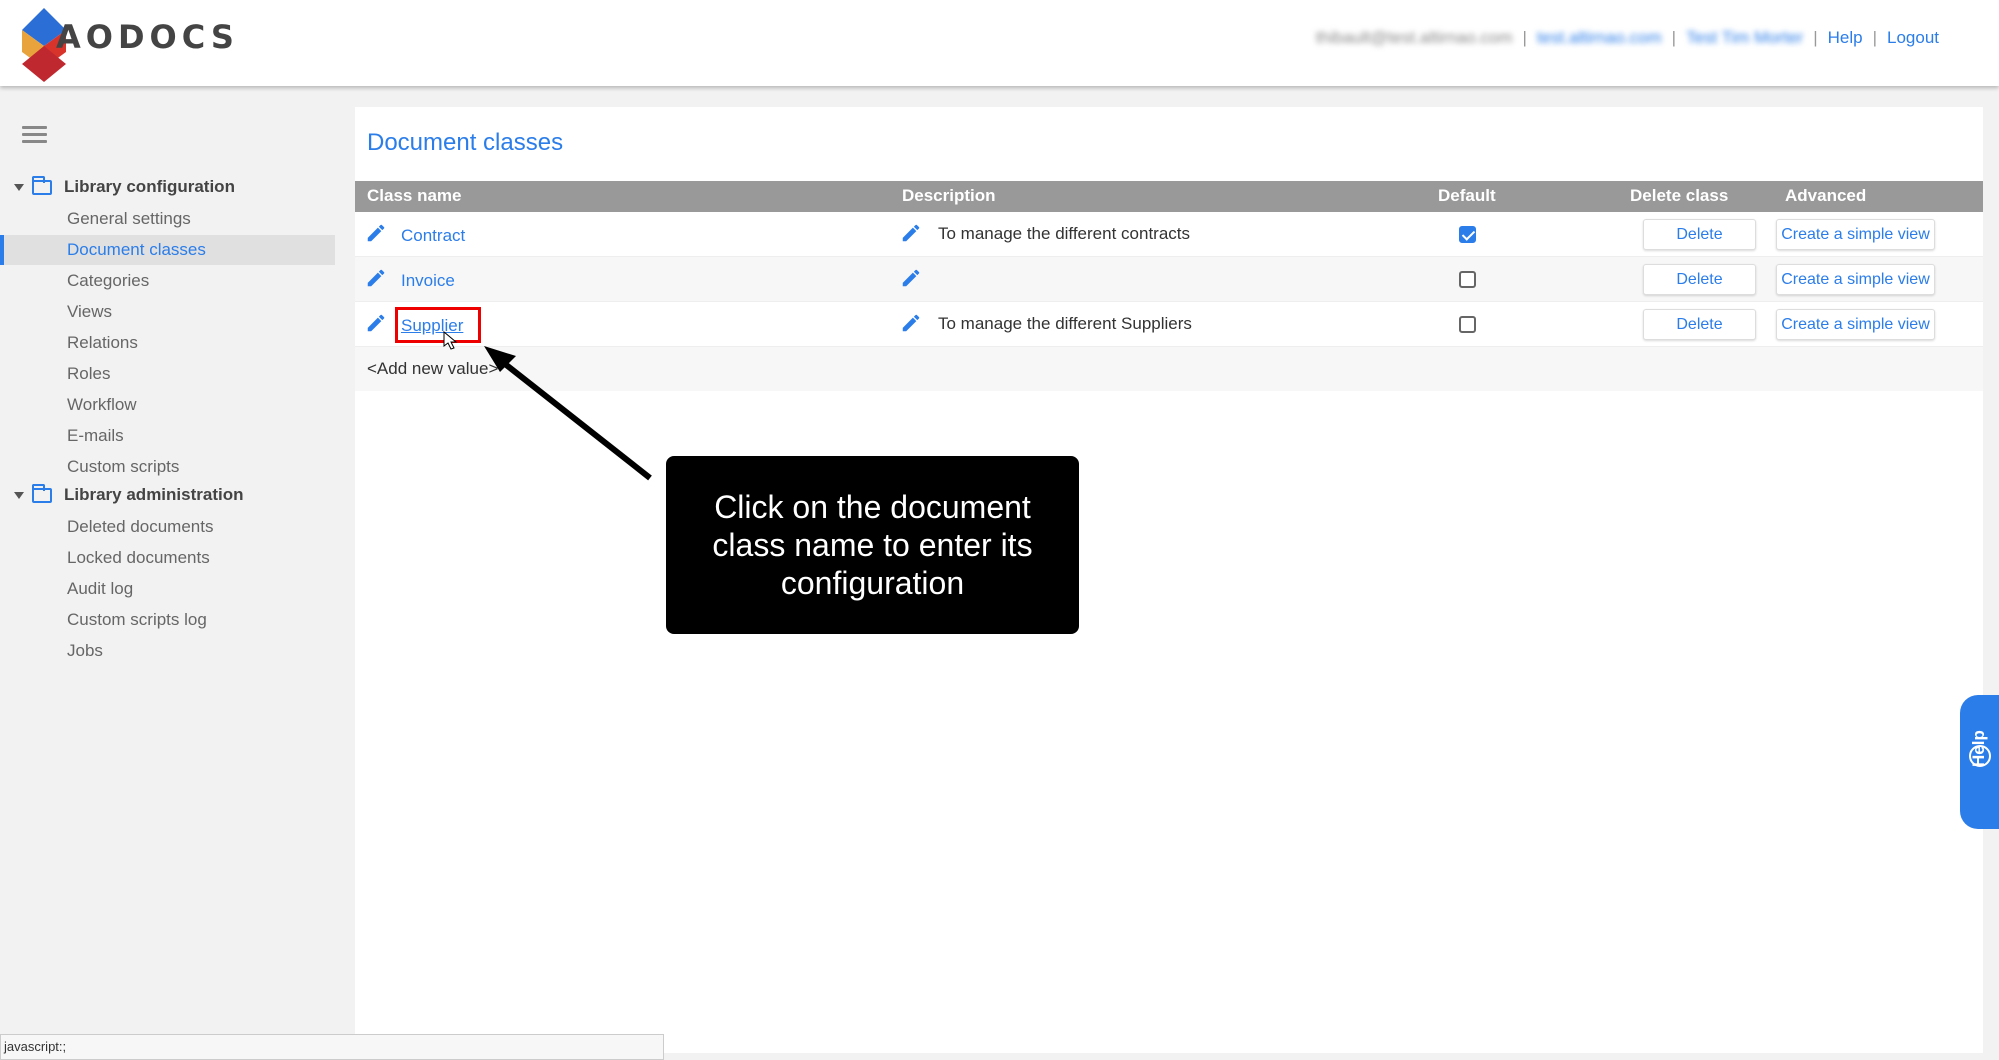  Describe the element at coordinates (167, 281) in the screenshot. I see `sidebar-item-categories: Categories` at that location.